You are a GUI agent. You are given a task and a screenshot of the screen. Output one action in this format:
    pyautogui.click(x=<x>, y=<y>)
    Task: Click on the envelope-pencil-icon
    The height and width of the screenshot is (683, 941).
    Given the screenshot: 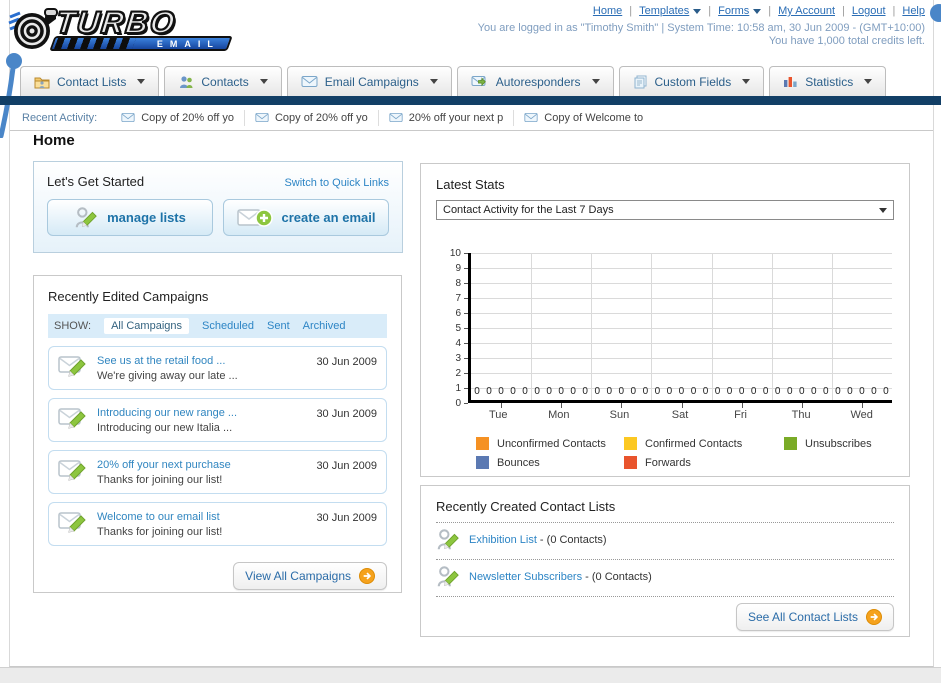 What is the action you would take?
    pyautogui.click(x=72, y=522)
    